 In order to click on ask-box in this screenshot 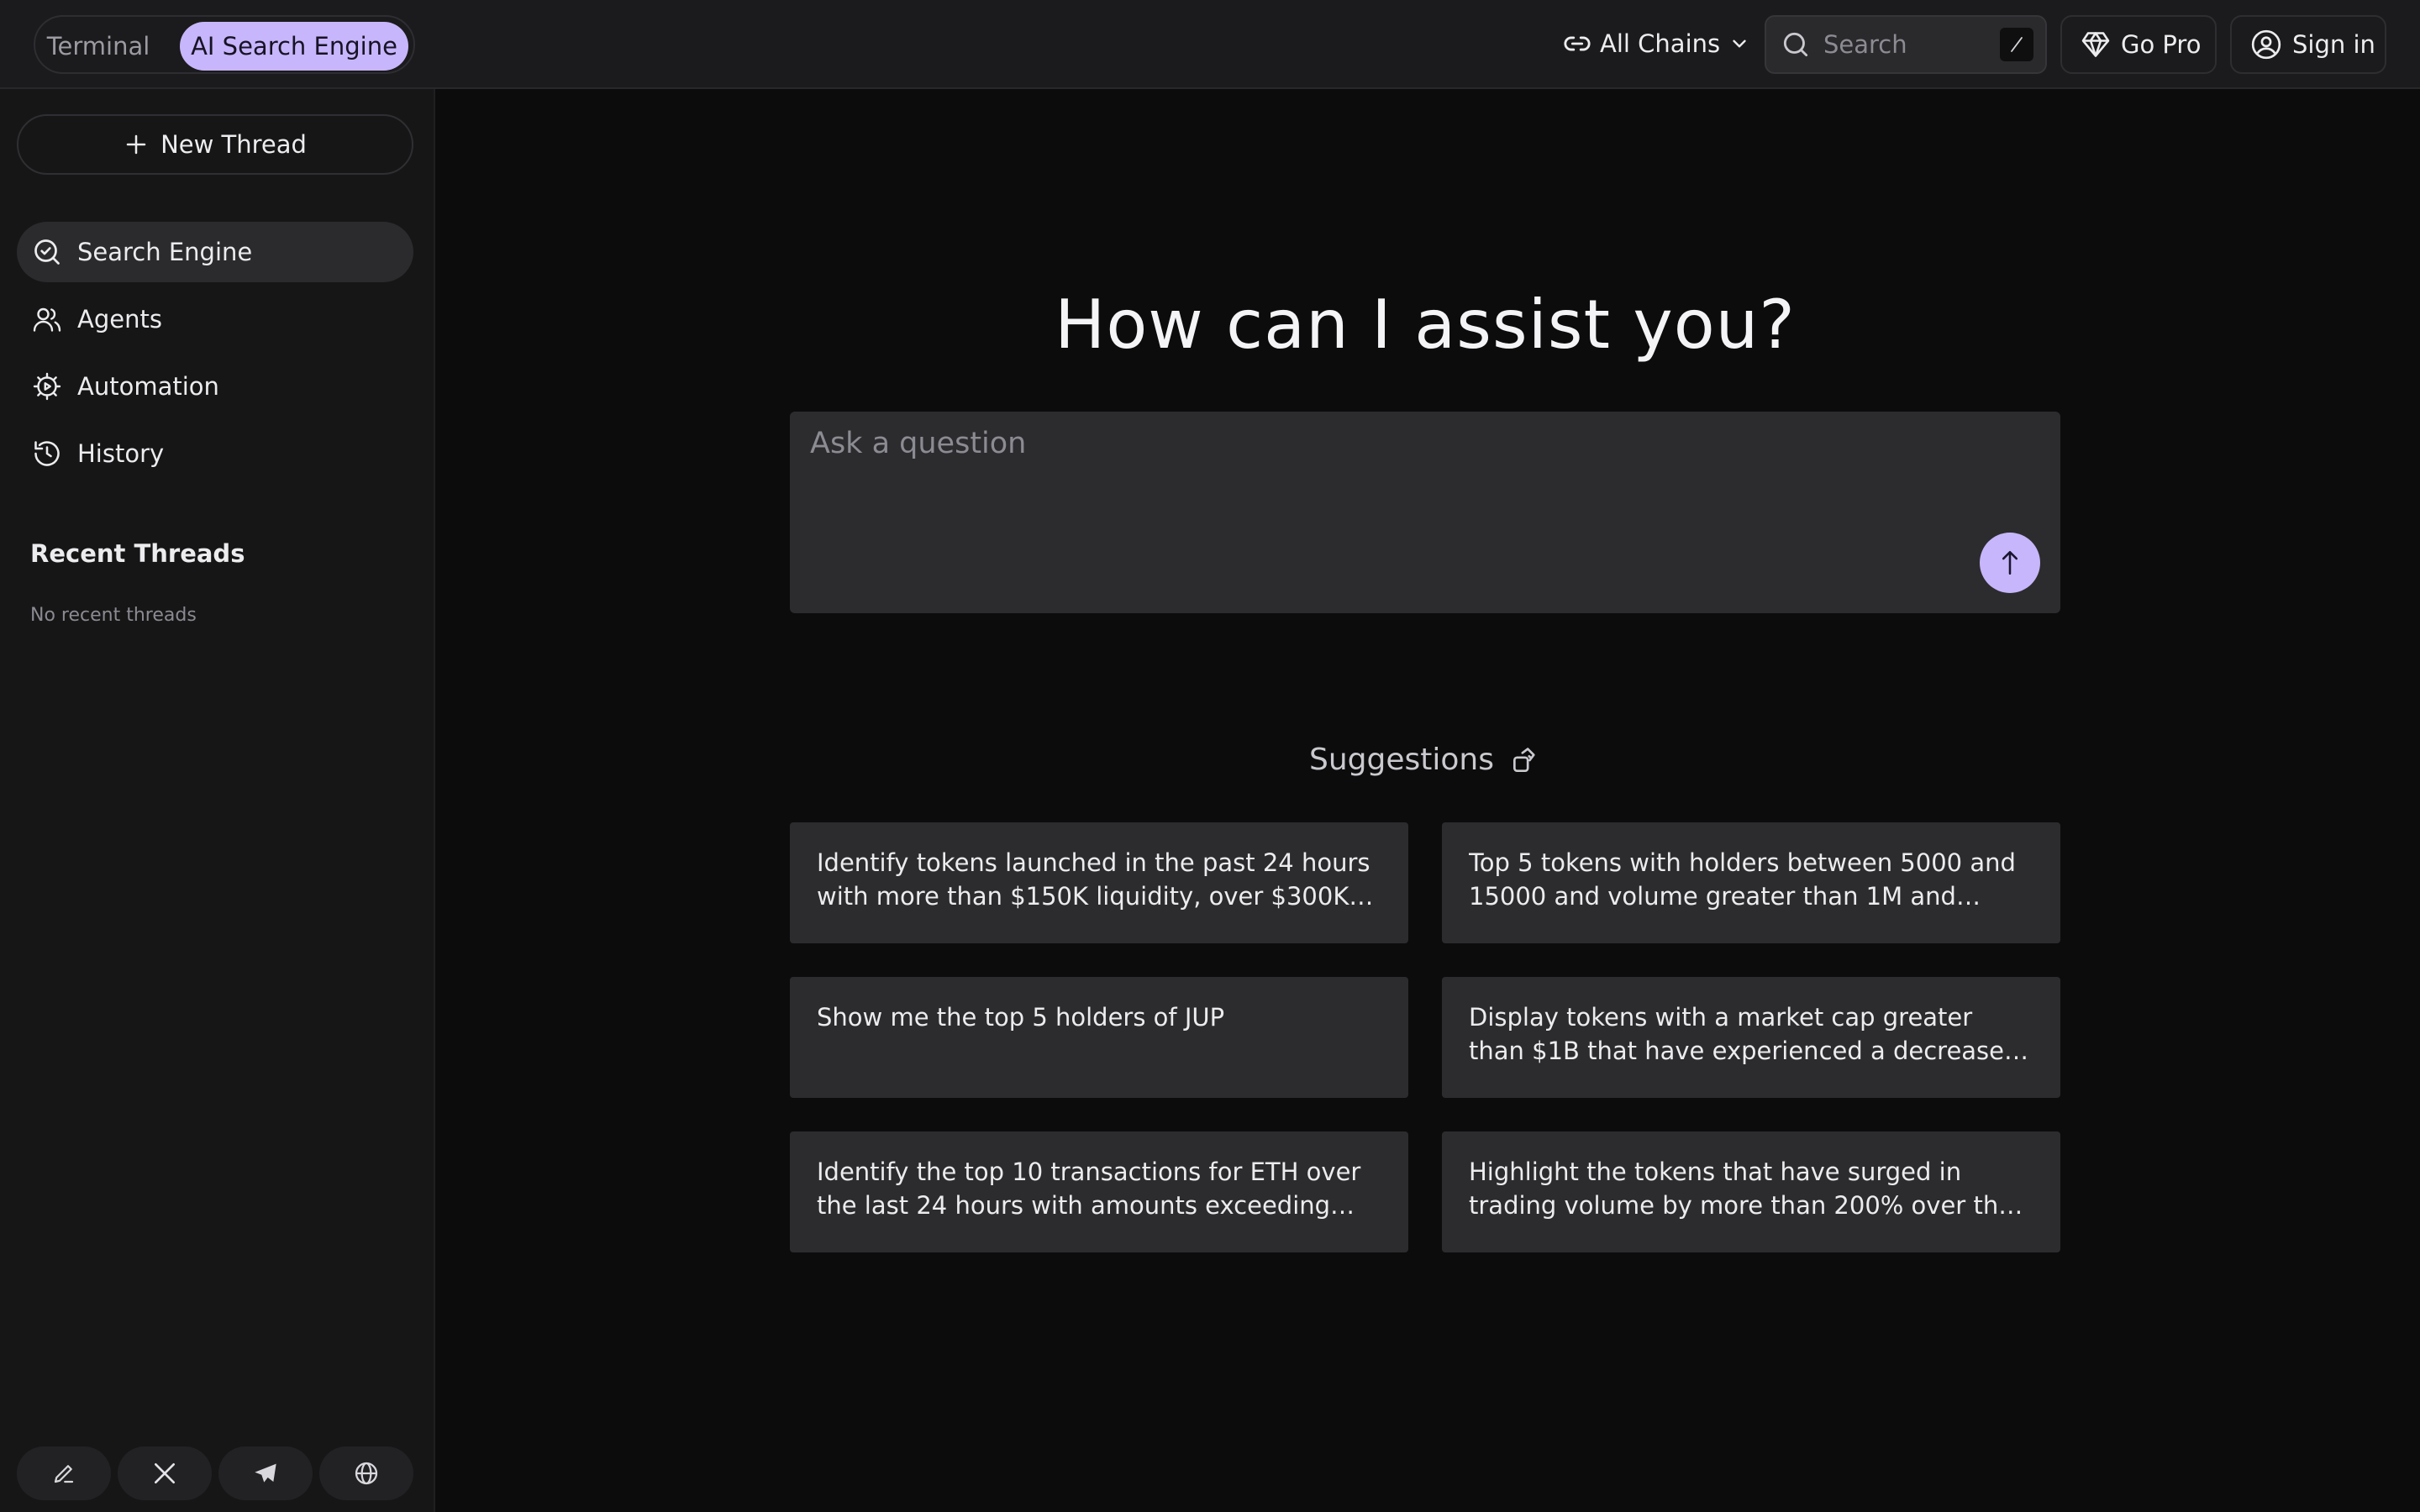, I will do `click(1425, 512)`.